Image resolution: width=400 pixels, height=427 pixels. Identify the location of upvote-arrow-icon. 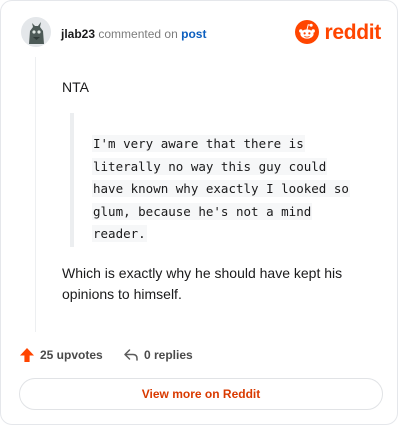
(27, 355).